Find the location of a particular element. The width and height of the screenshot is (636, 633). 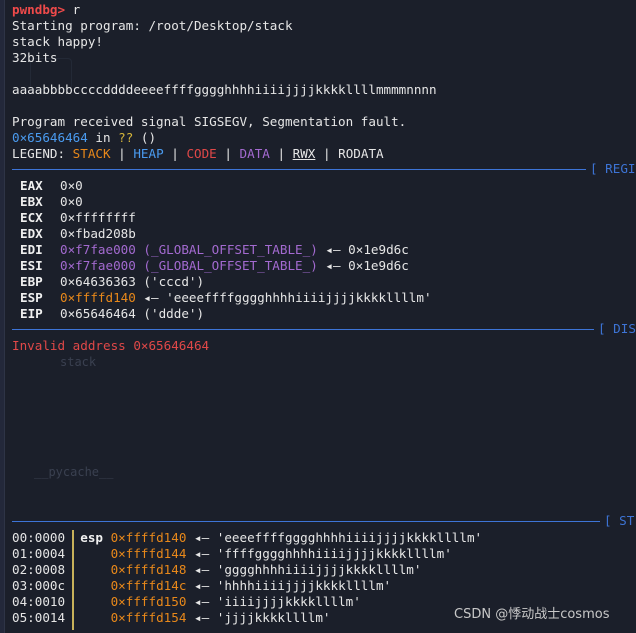

register-name: EBX is located at coordinates (31, 201).